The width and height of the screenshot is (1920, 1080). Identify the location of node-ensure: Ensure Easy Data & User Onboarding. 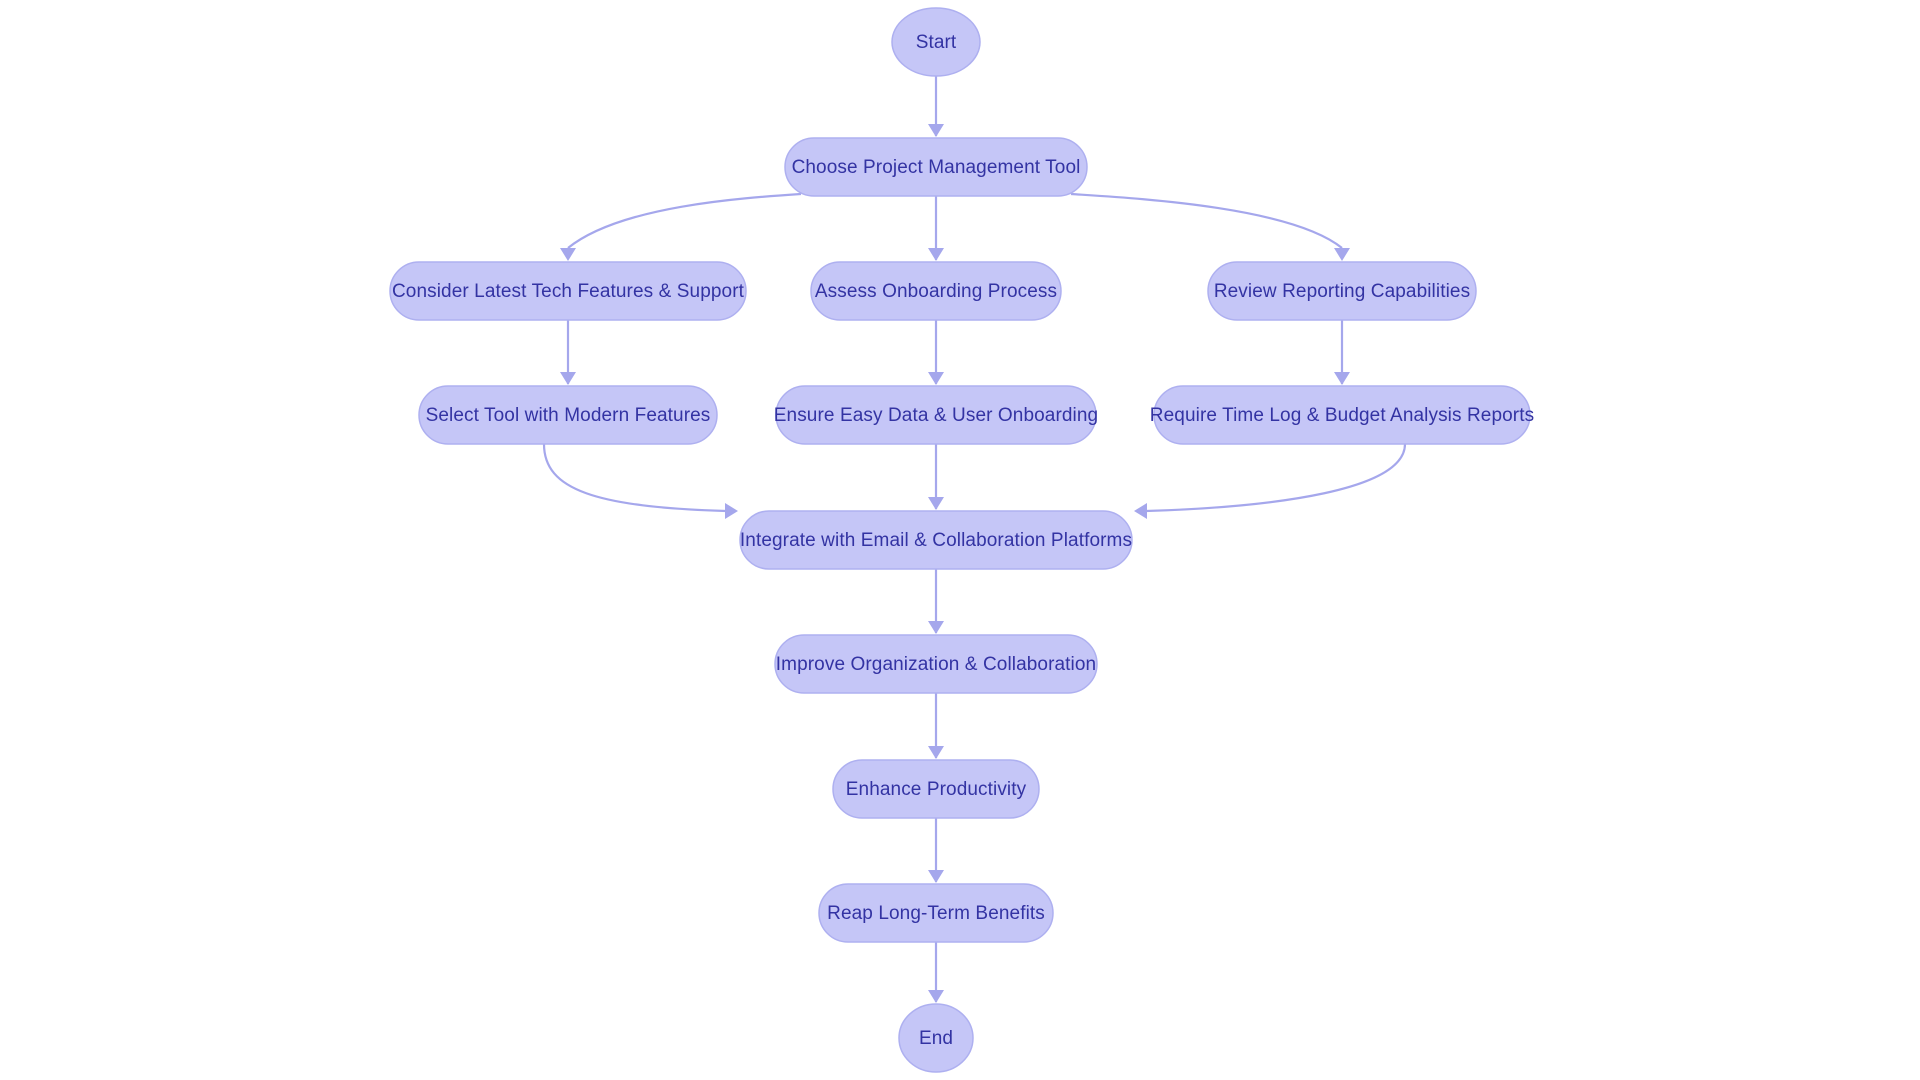
(936, 415).